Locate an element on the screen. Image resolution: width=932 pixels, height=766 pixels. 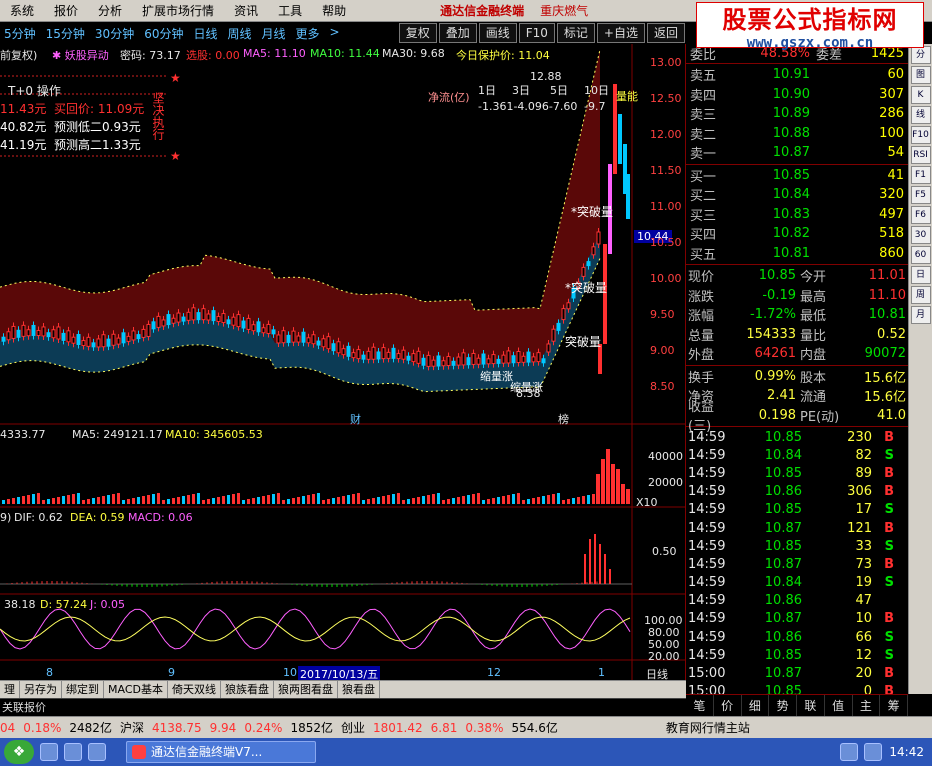
side-toolbar-button: F10 is located at coordinates (920, 135).